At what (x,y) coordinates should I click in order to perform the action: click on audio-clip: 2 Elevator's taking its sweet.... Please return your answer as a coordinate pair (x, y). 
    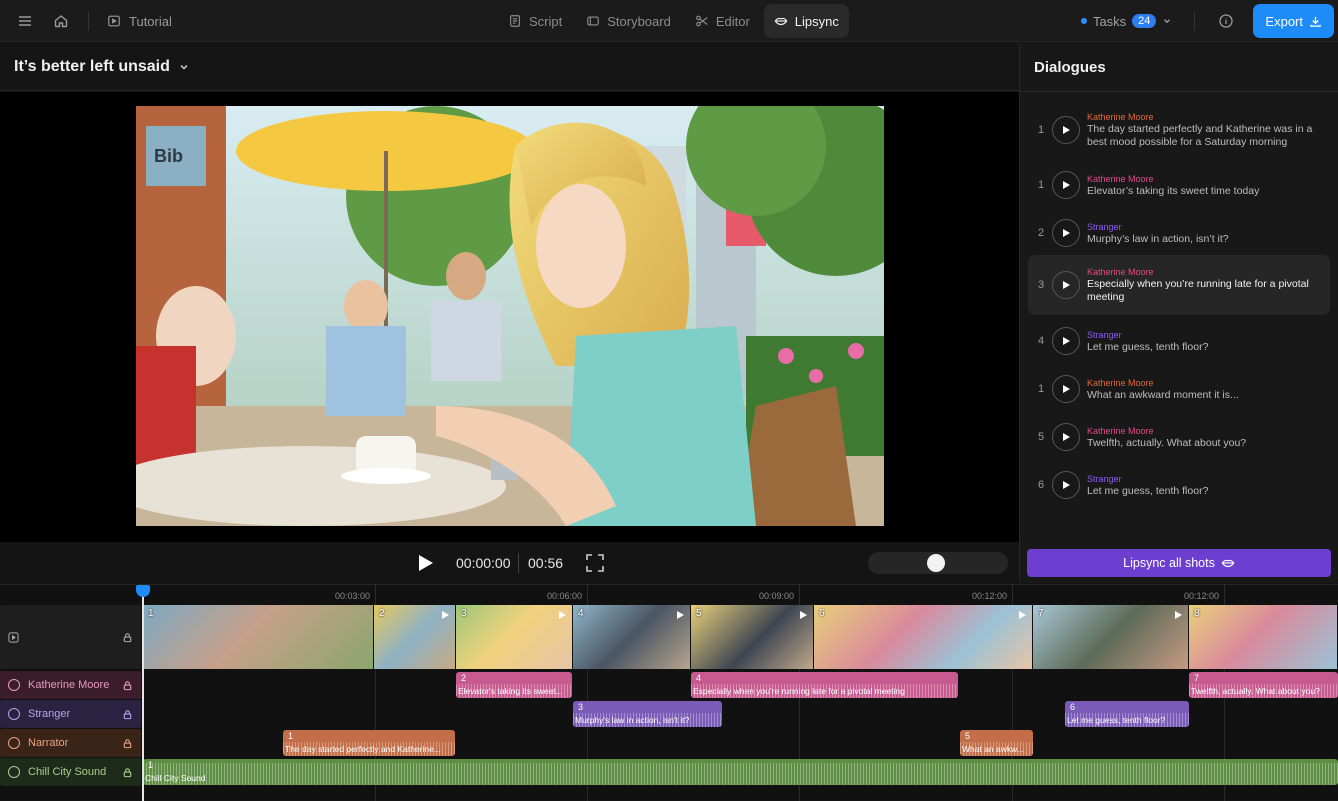
    Looking at the image, I should click on (514, 685).